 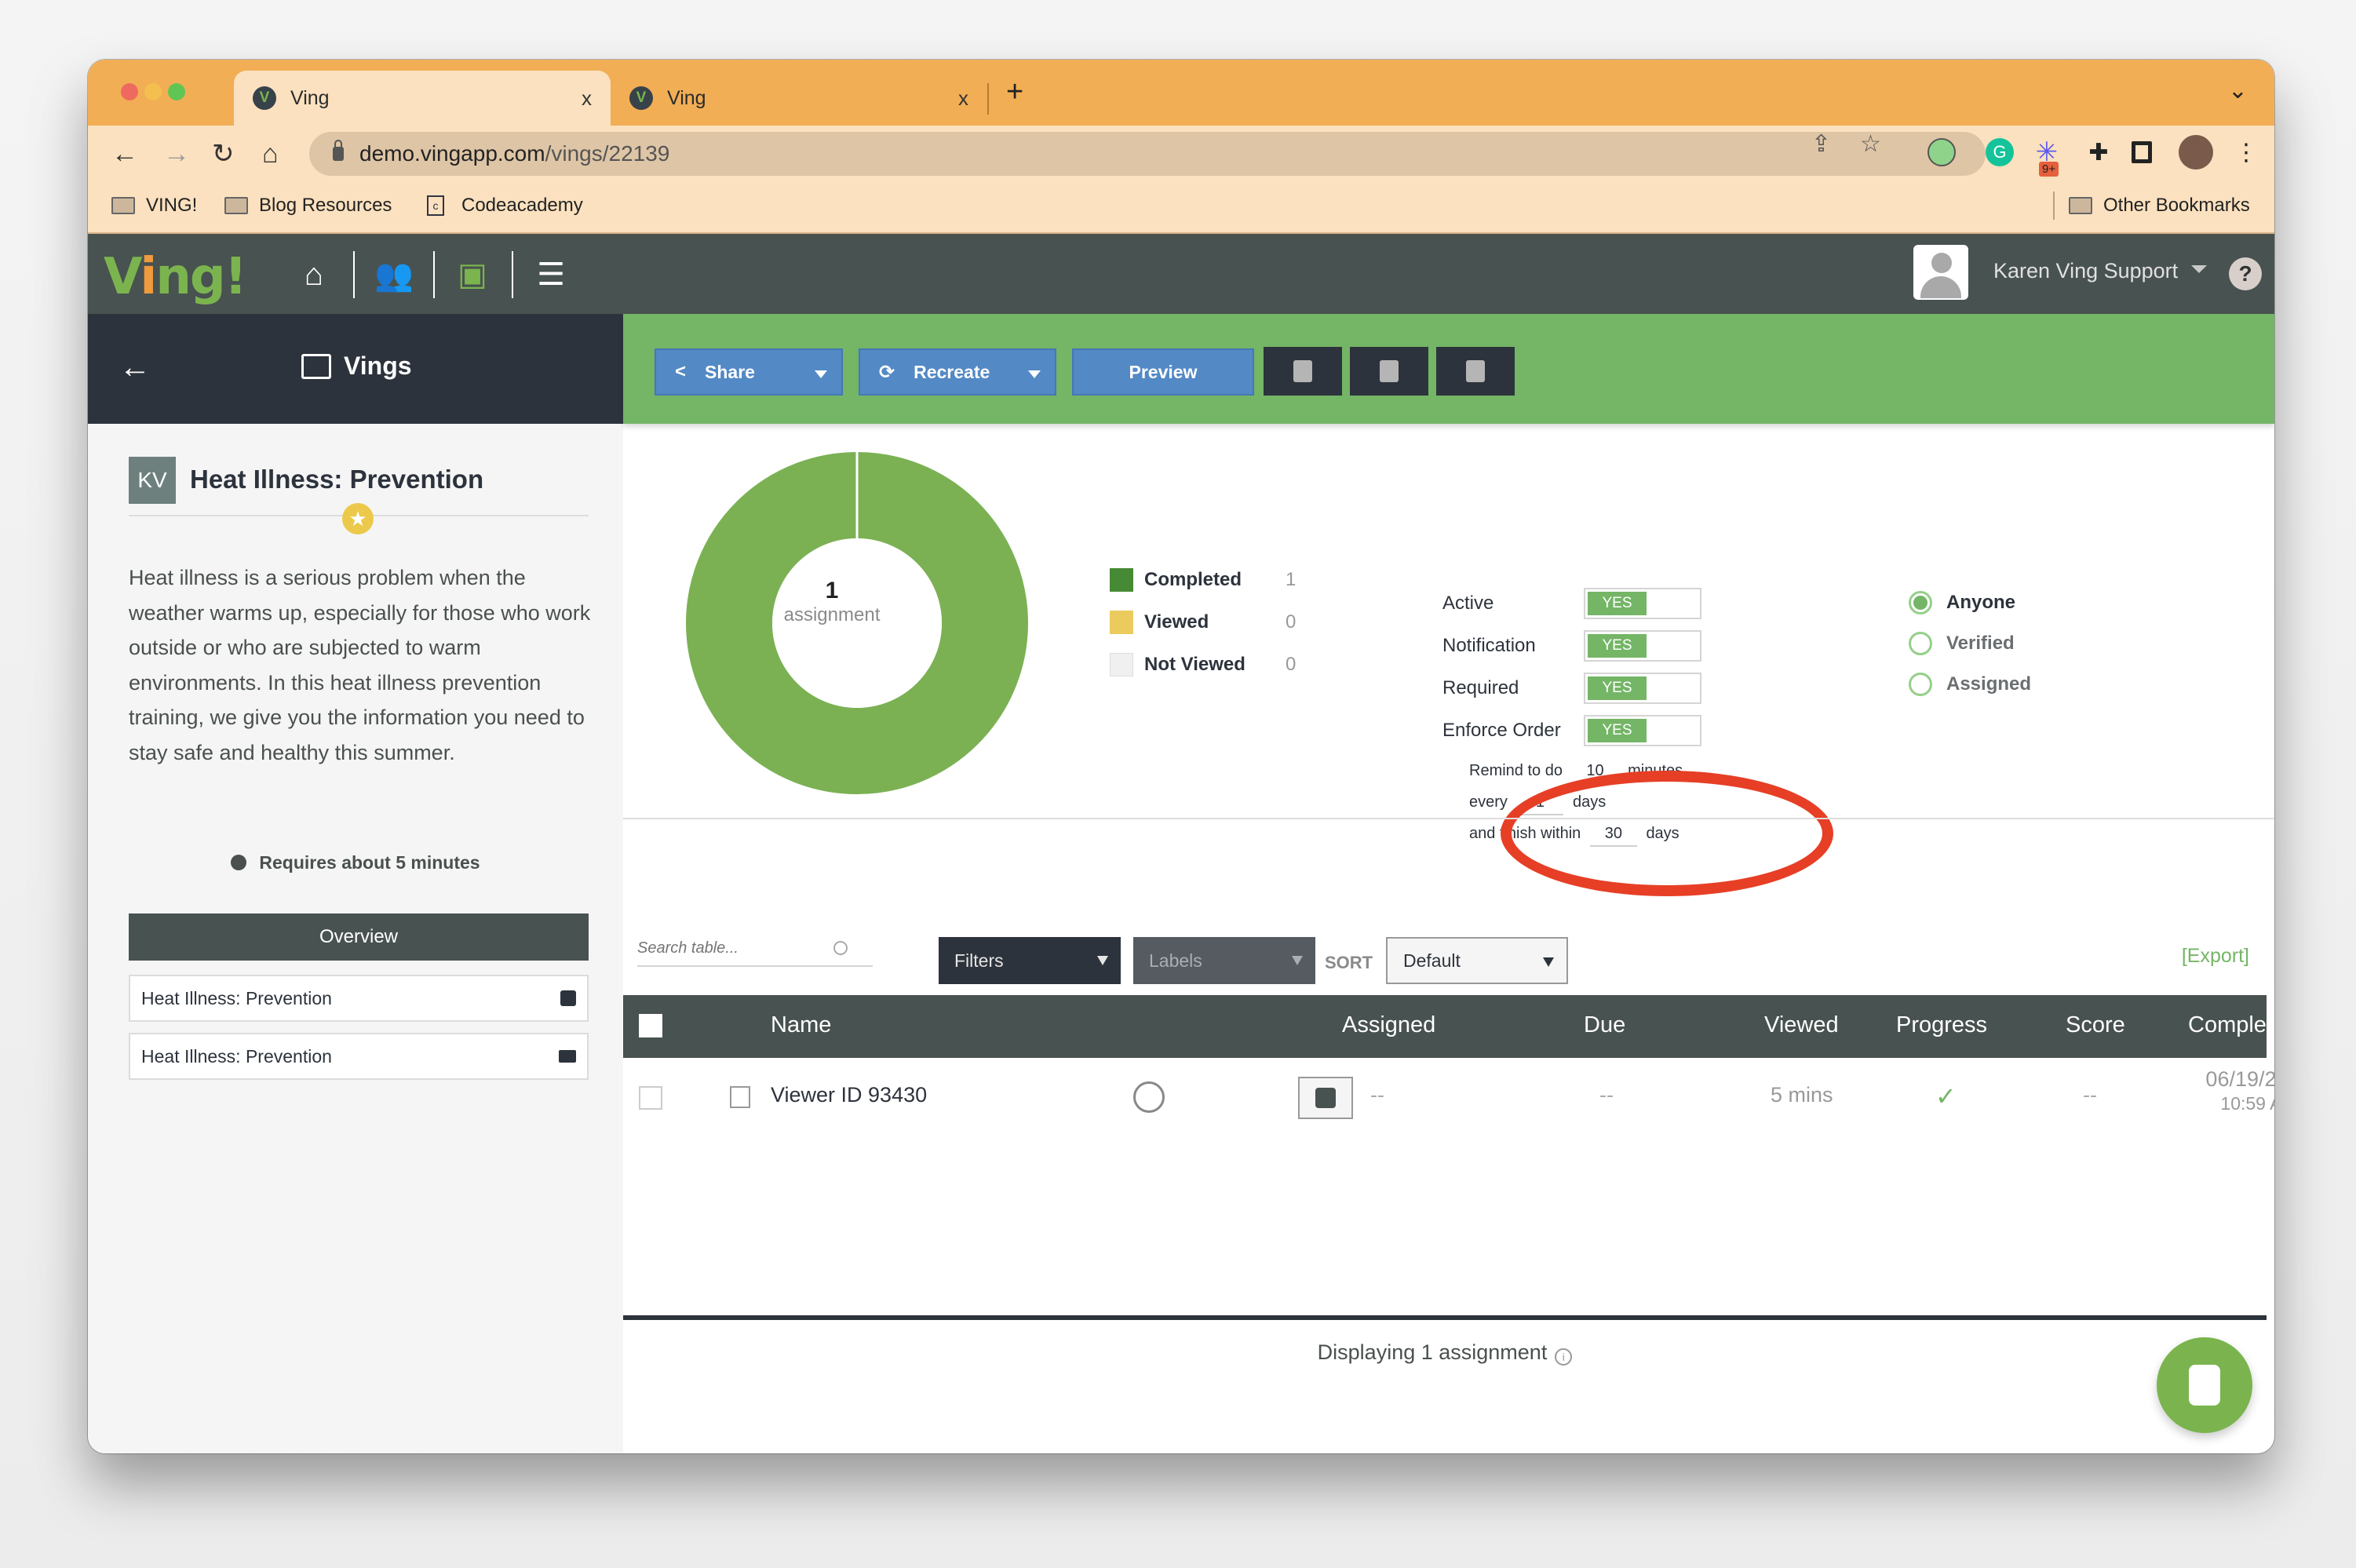 I want to click on nav-home-icon: ⌂, so click(x=314, y=274).